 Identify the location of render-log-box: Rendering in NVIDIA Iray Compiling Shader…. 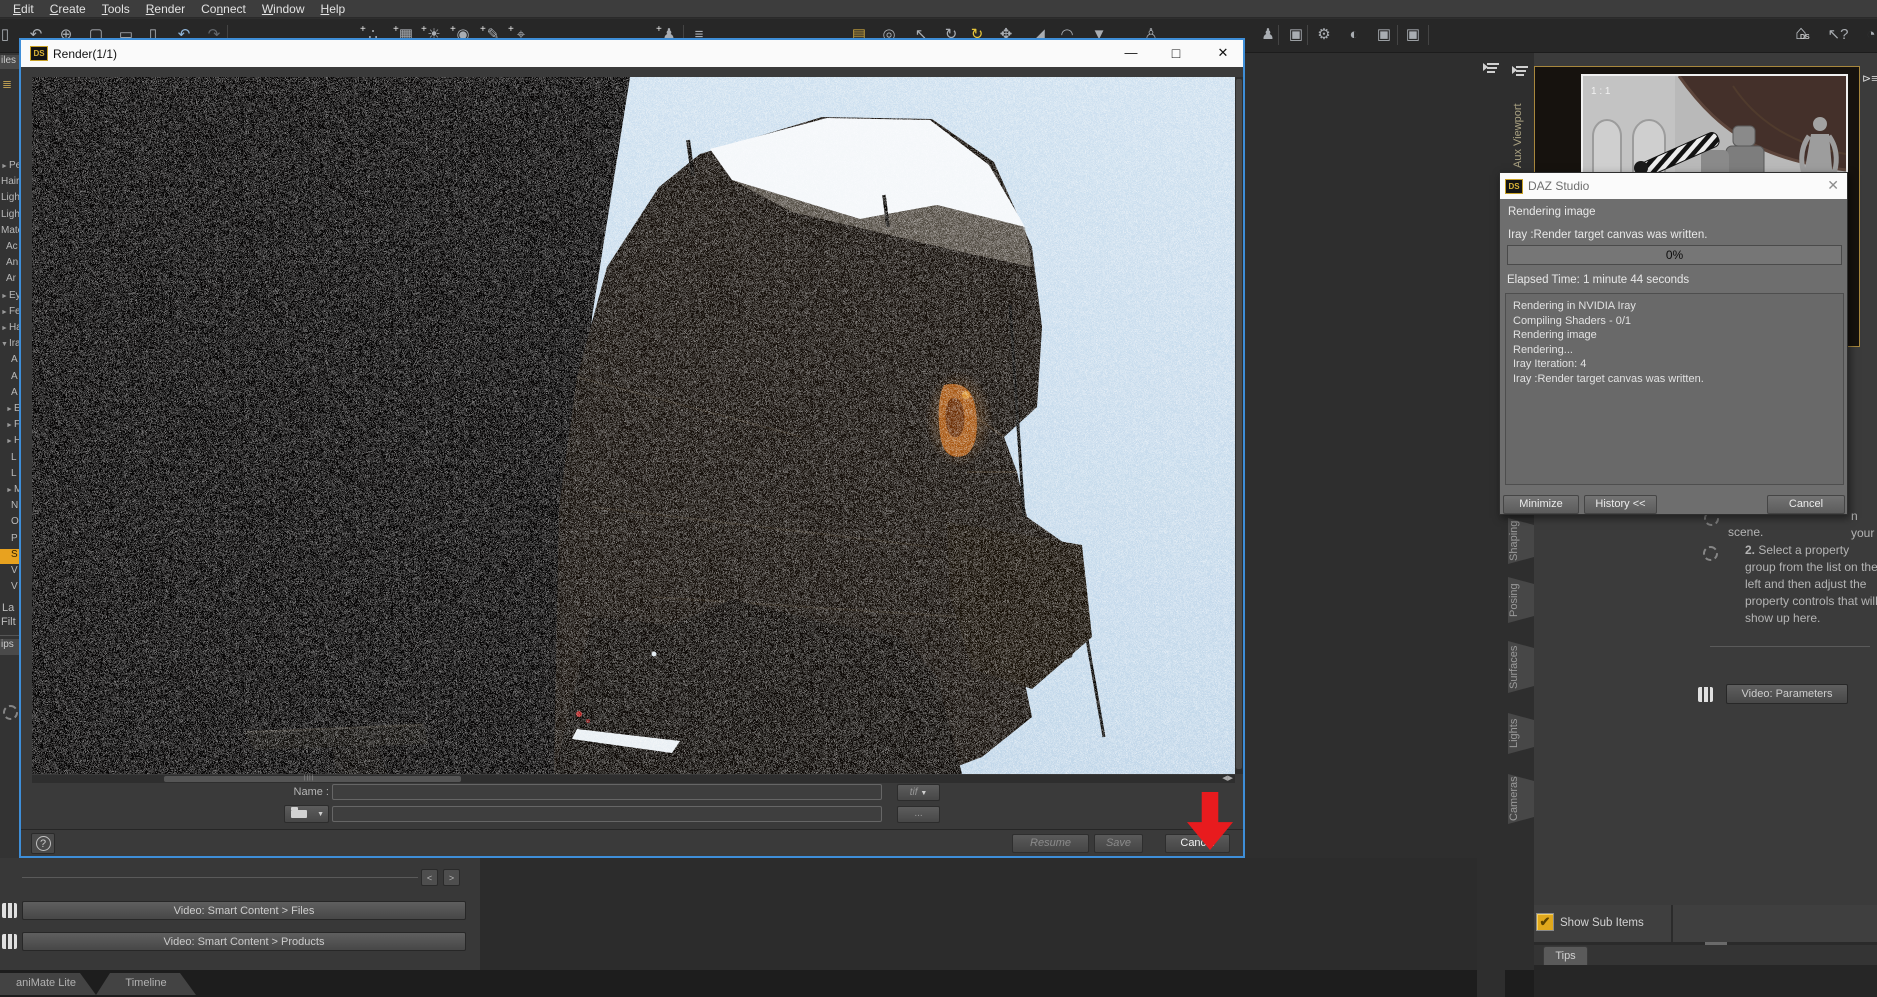
(1674, 389).